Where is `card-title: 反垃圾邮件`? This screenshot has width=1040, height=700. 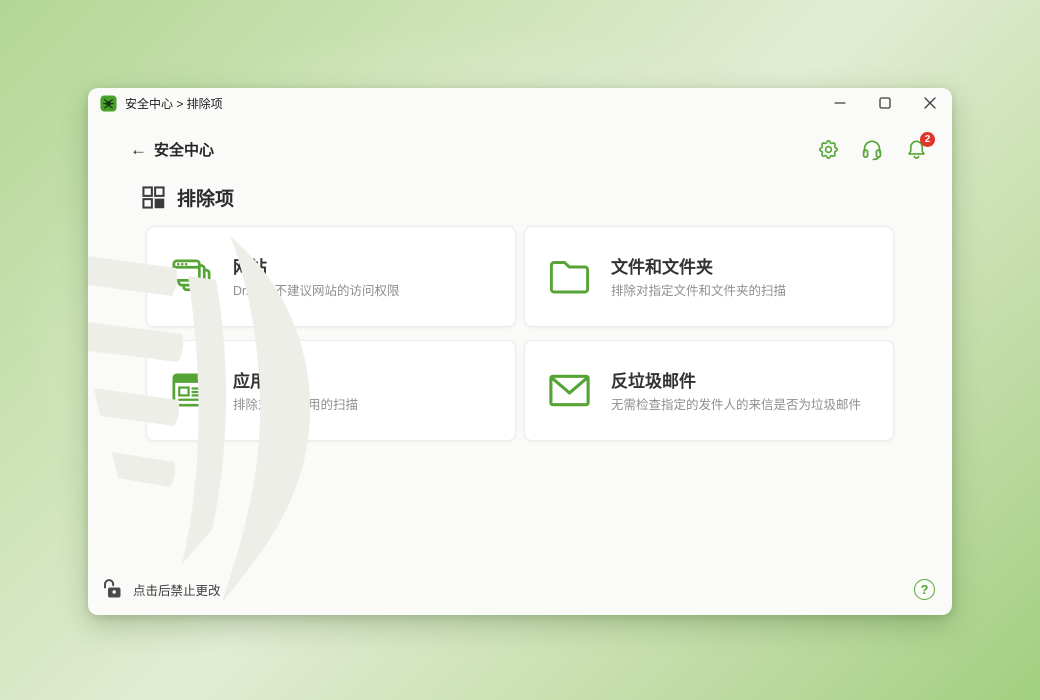 card-title: 反垃圾邮件 is located at coordinates (653, 382).